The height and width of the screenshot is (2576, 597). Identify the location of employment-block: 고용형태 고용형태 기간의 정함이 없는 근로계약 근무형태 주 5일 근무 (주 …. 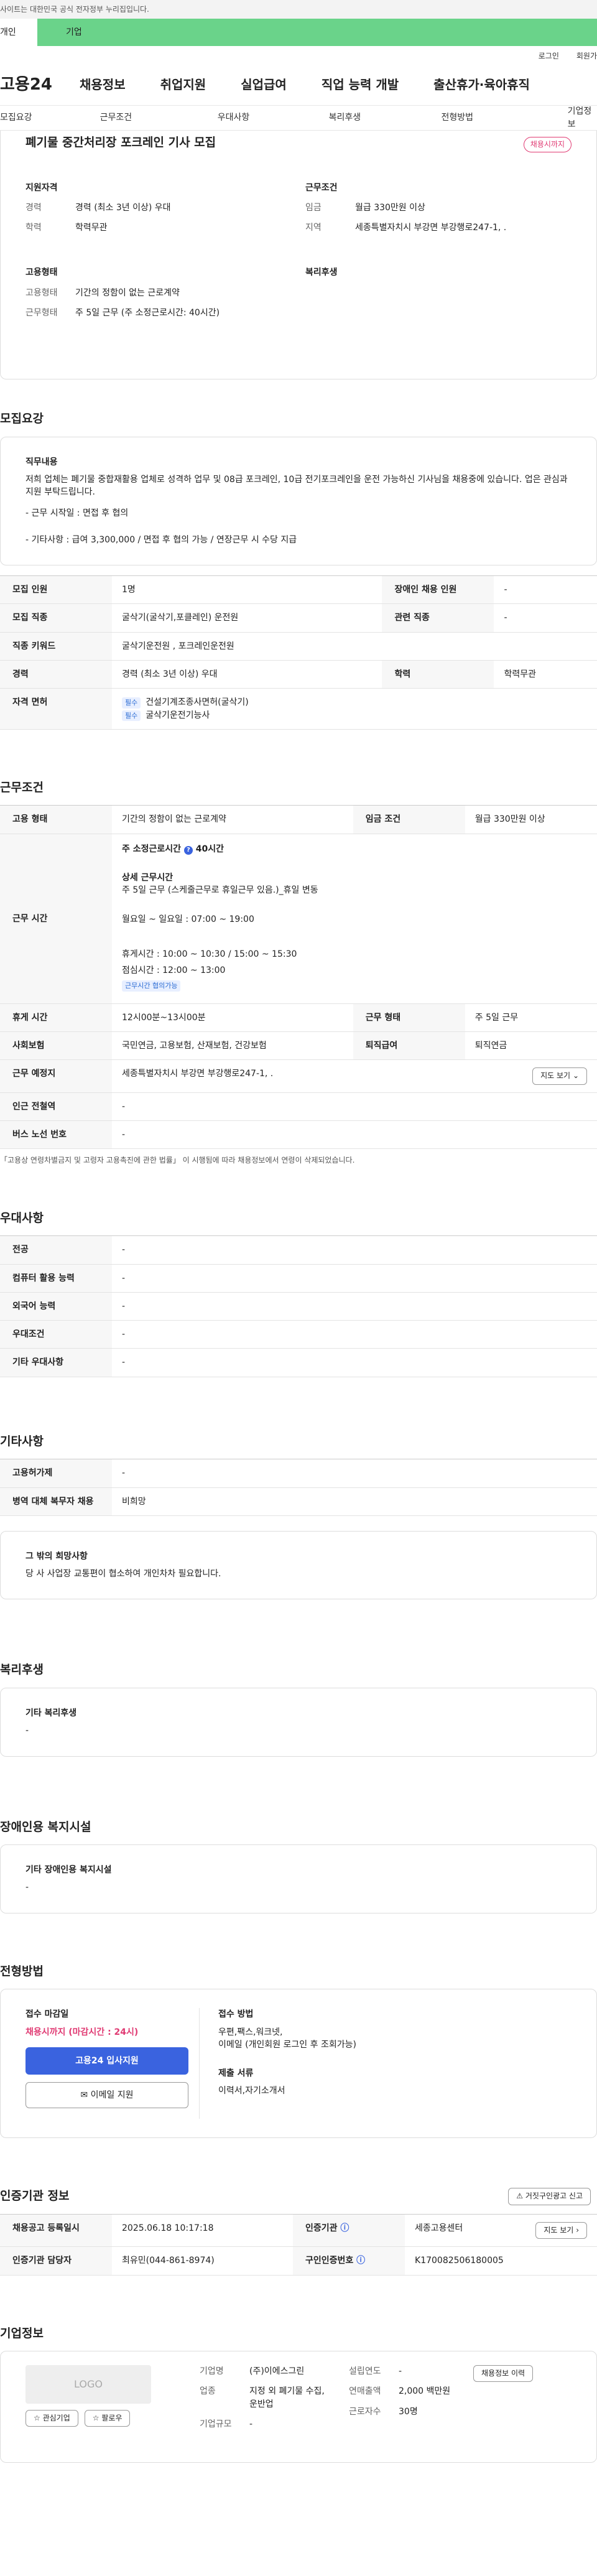
(165, 296).